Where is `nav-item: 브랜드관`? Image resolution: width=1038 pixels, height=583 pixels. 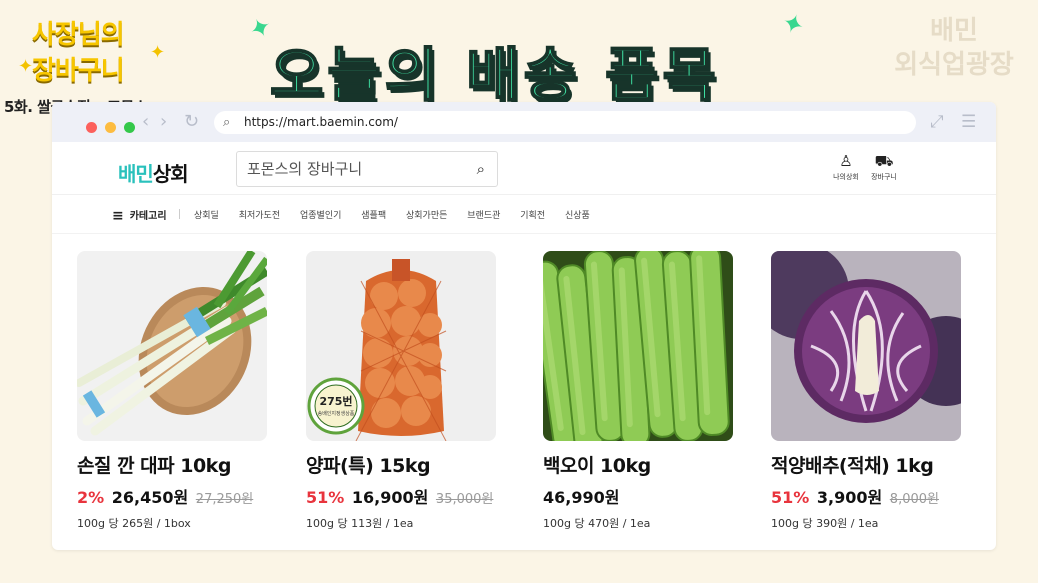
nav-item: 브랜드관 is located at coordinates (483, 216).